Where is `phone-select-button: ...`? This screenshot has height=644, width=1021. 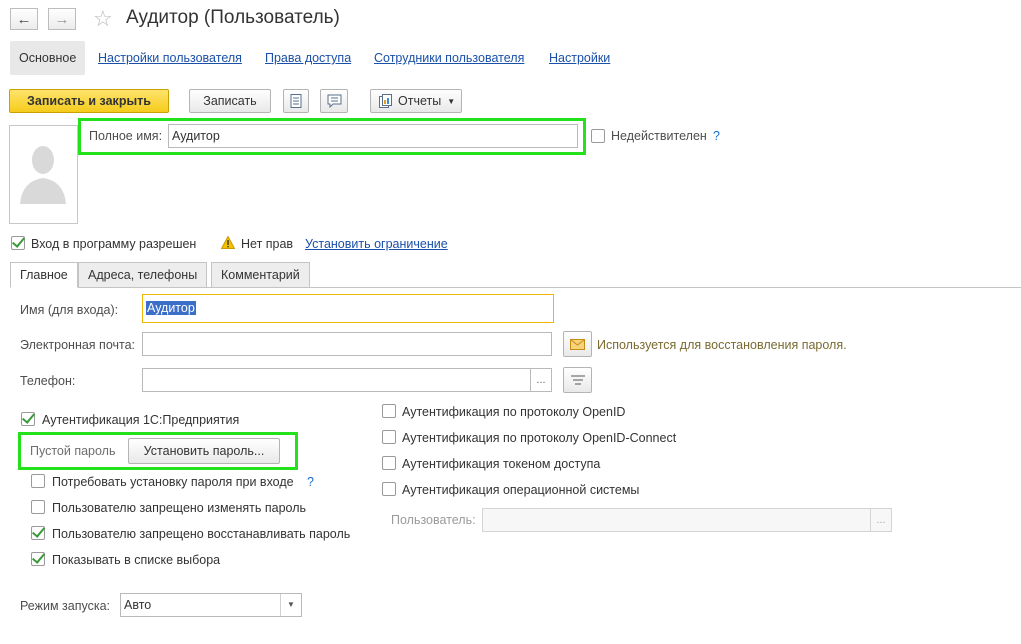
phone-select-button: ... is located at coordinates (541, 380).